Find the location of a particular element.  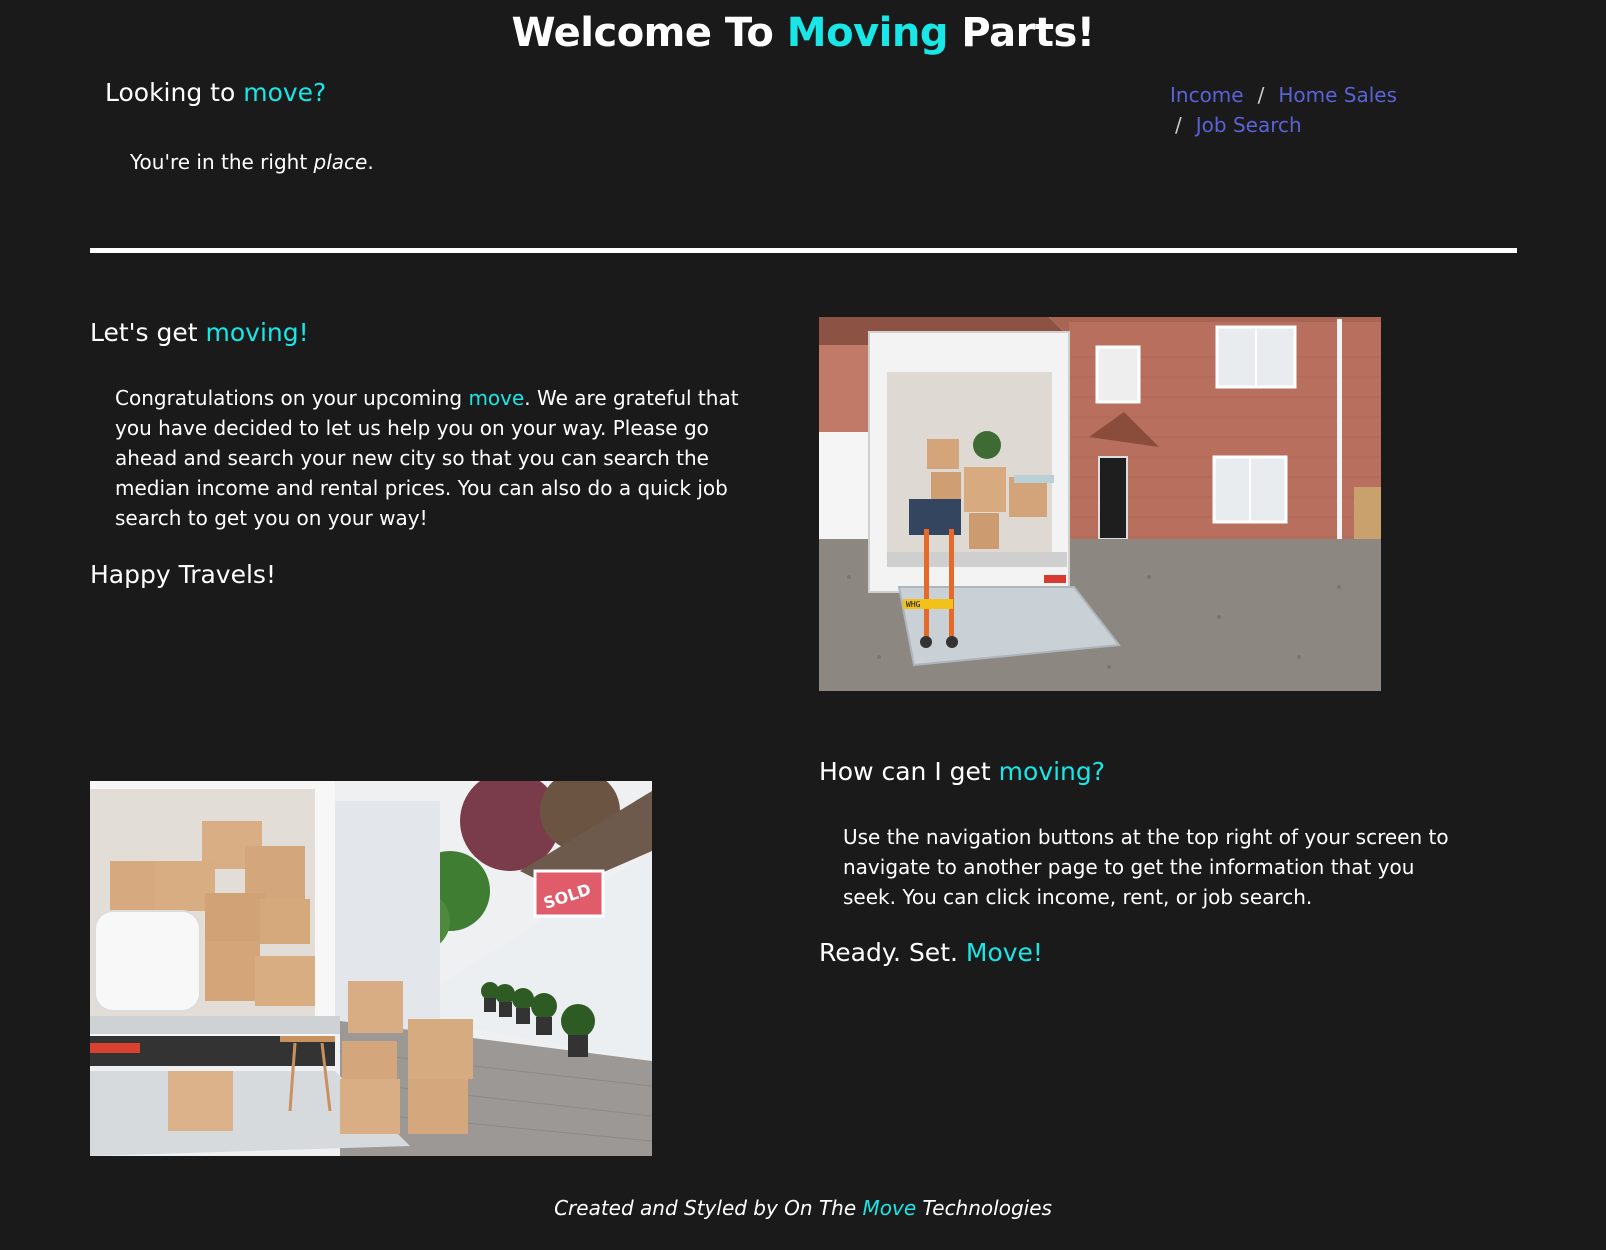

intro-text-pre: You're in the right is located at coordinates (222, 162).